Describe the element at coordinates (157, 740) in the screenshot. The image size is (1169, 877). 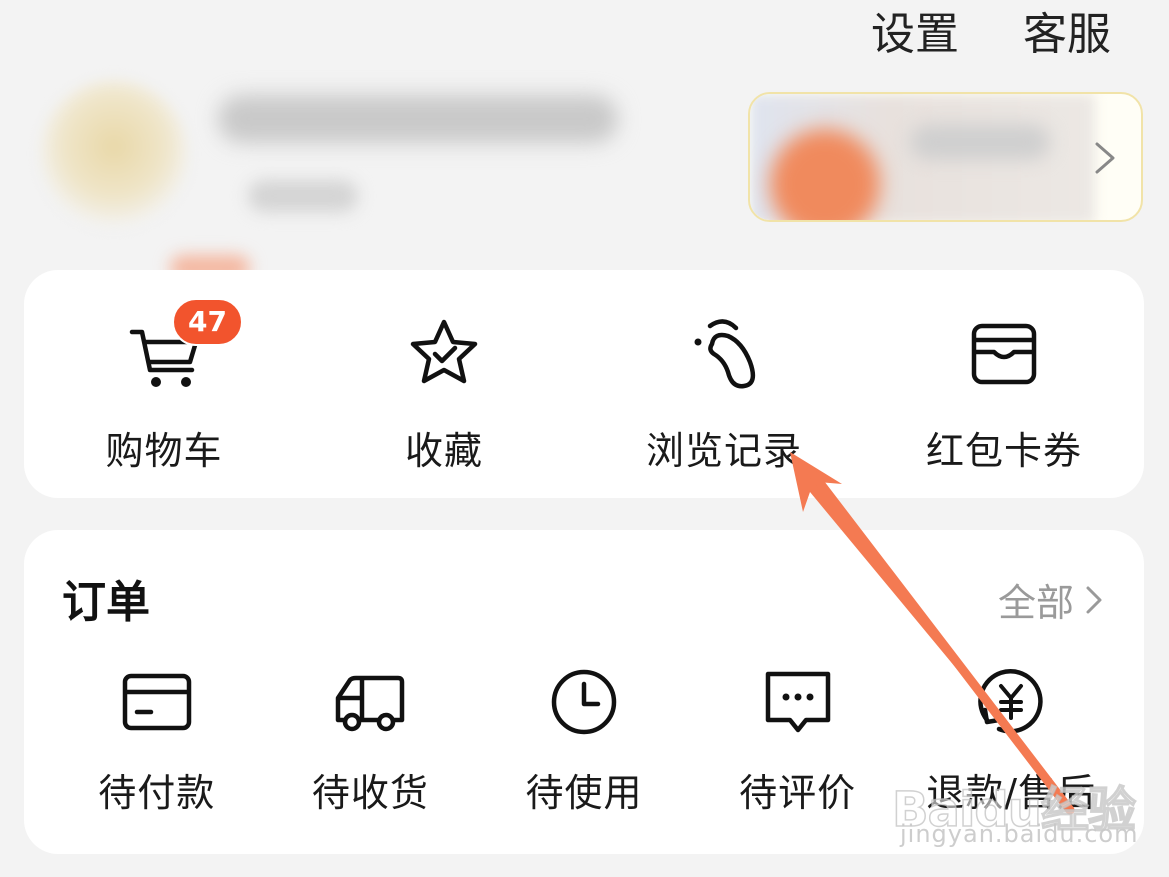
I see `order-status-pending-payment: 待付款` at that location.